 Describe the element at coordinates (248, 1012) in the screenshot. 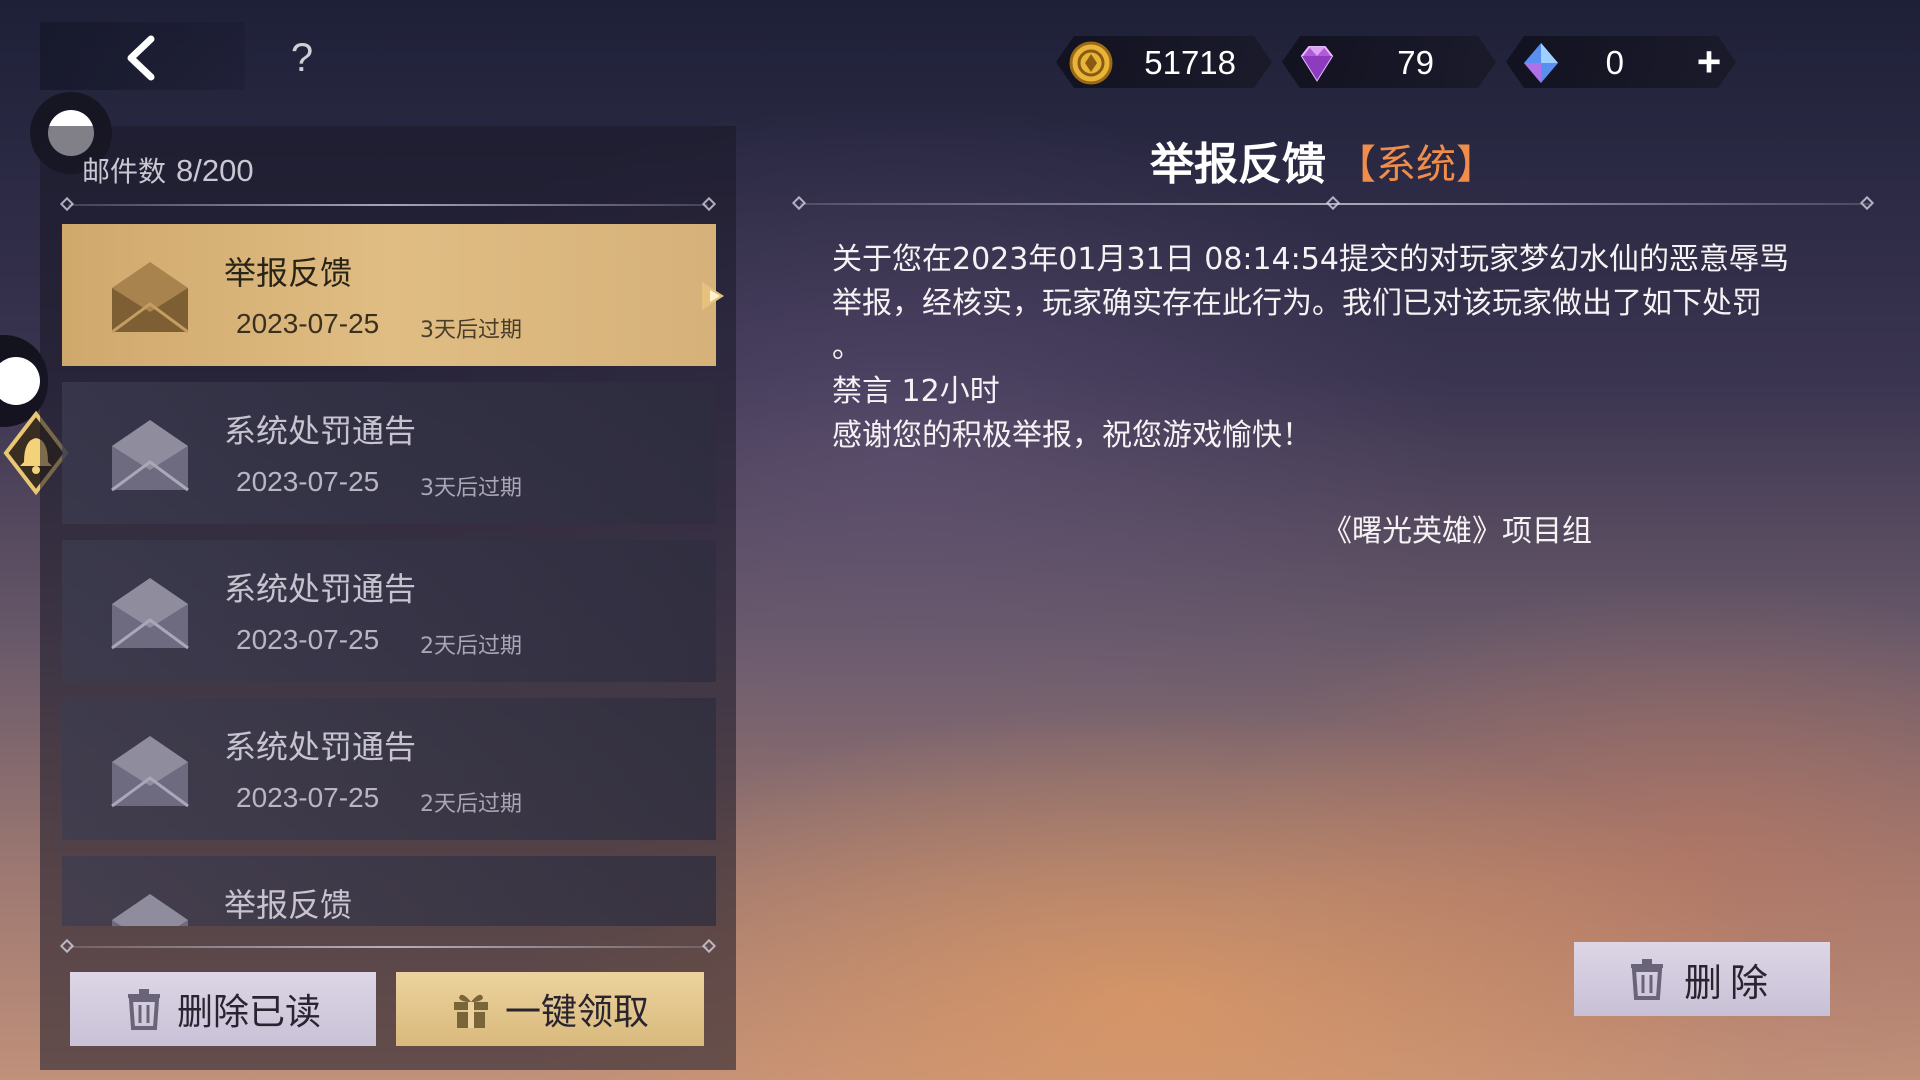

I see `delete-read-label: 删除已读` at that location.